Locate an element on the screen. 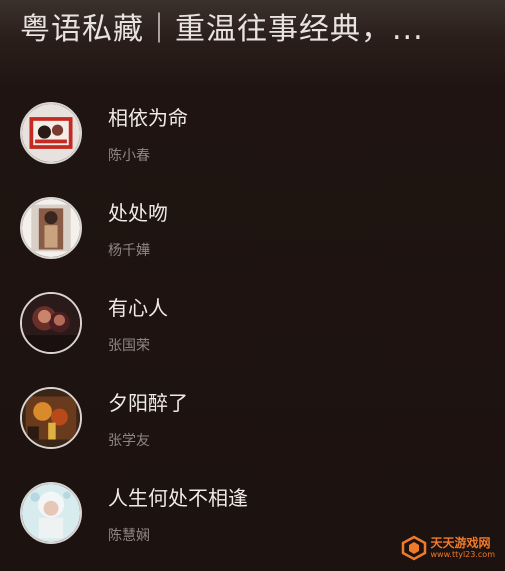 Image resolution: width=505 pixels, height=571 pixels. song-artist: 张学友 is located at coordinates (129, 441).